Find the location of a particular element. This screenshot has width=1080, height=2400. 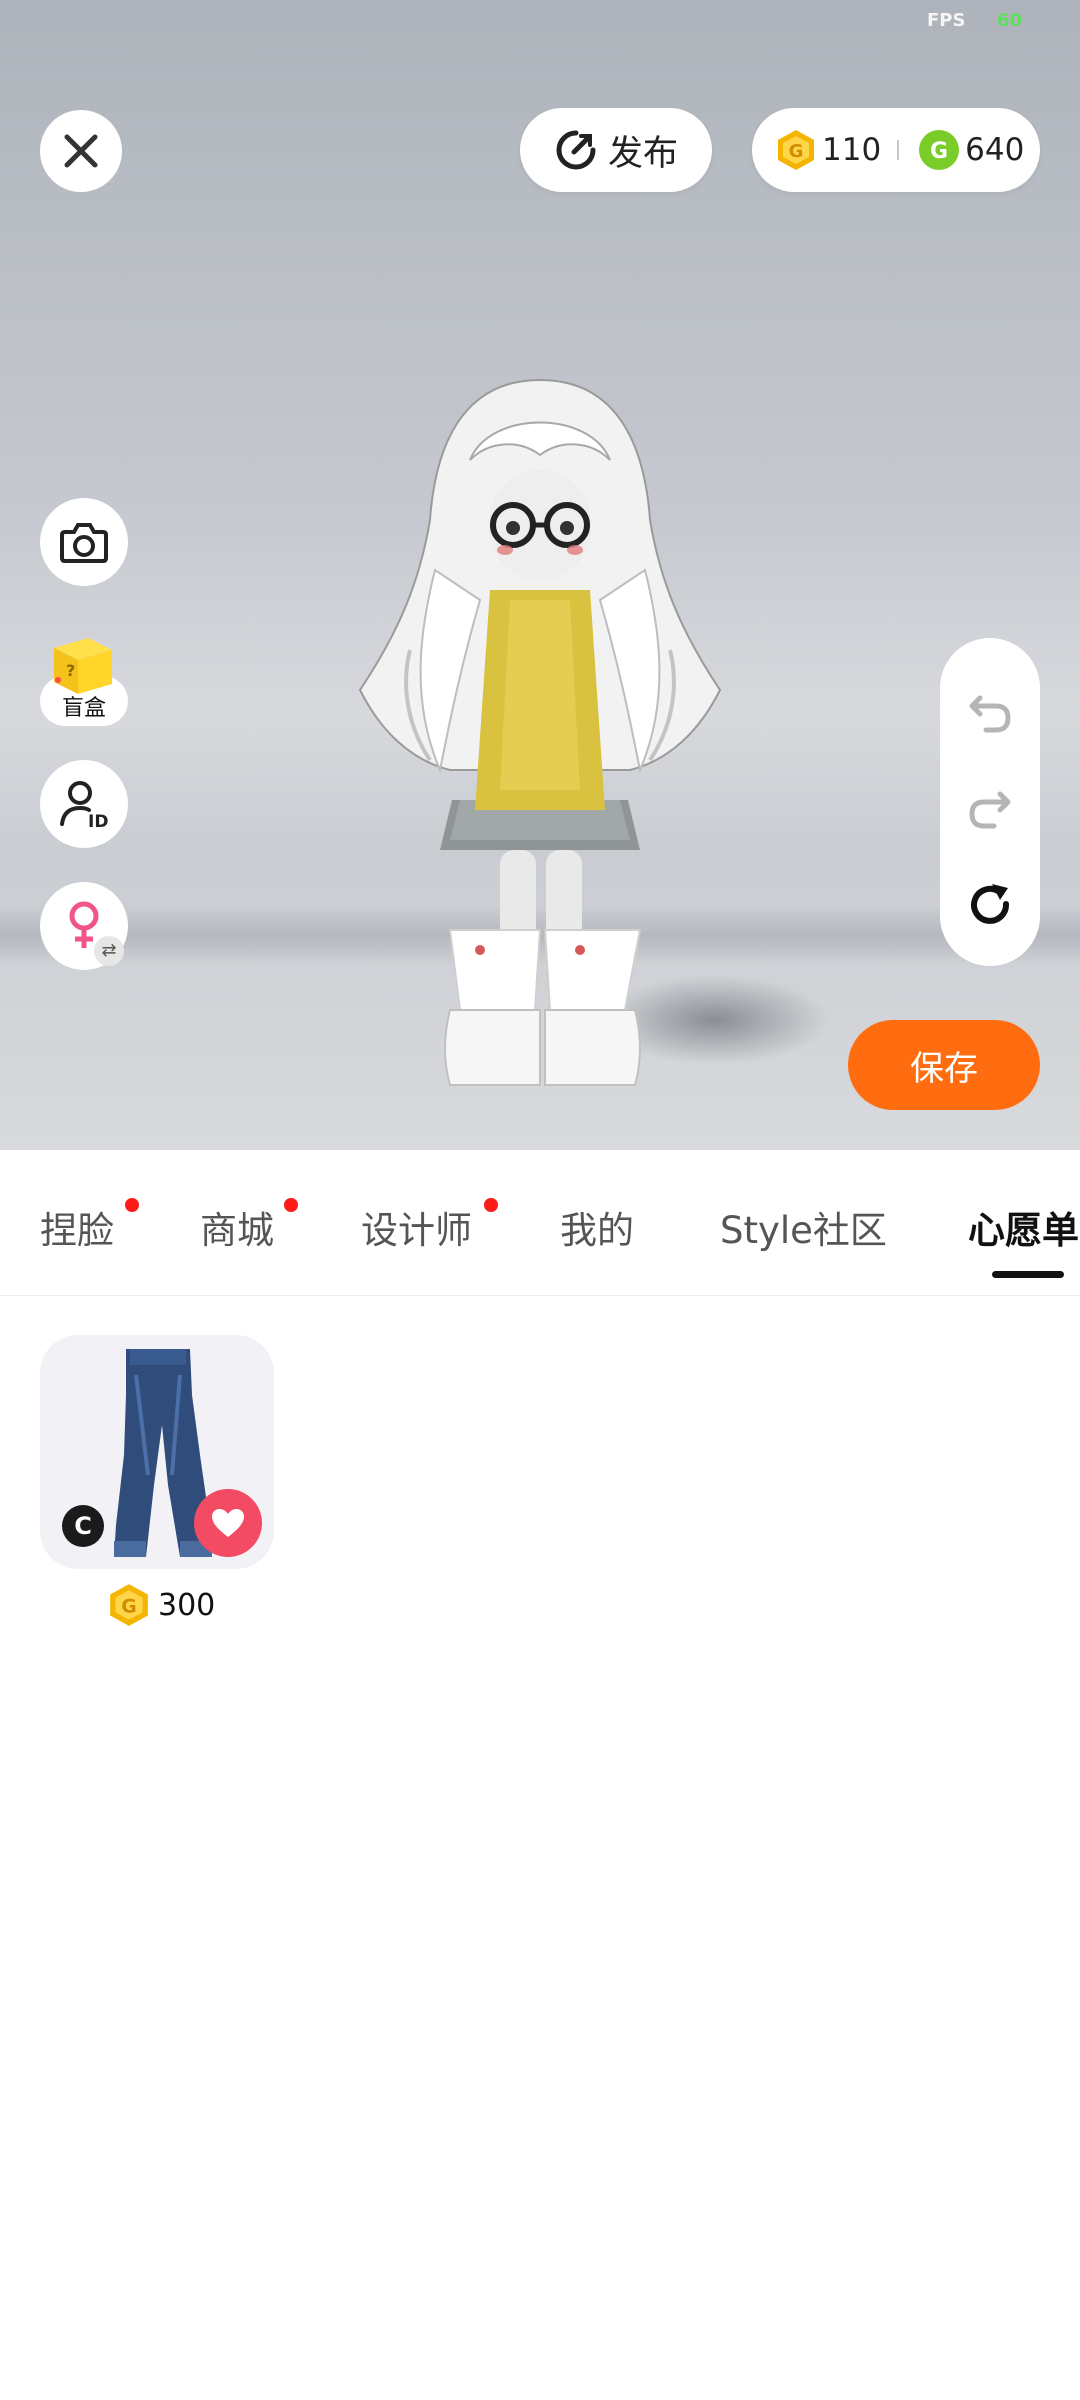

wishlist-item-price: G 300 is located at coordinates (160, 1605).